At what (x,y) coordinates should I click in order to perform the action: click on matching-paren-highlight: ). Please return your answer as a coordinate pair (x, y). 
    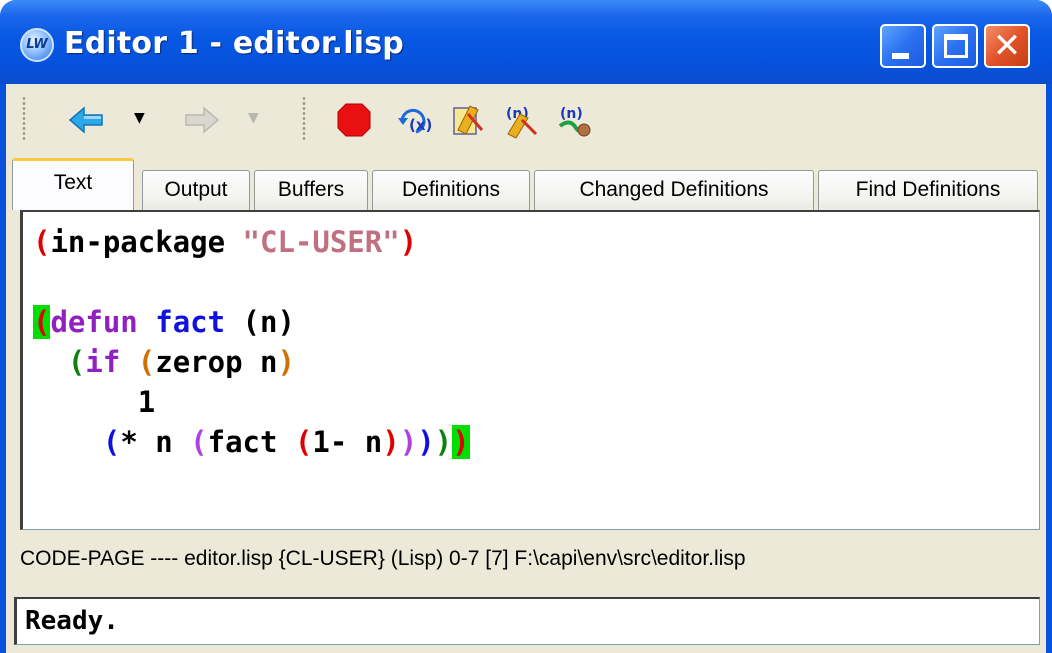
    Looking at the image, I should click on (461, 442).